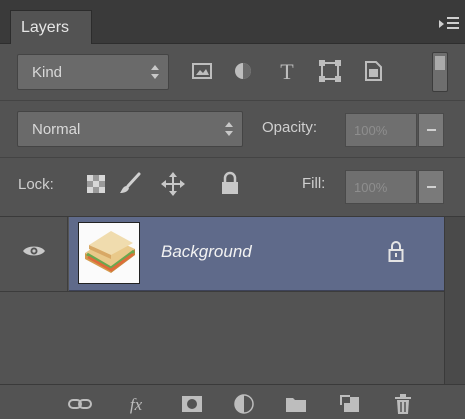 This screenshot has height=419, width=465. What do you see at coordinates (93, 72) in the screenshot?
I see `filter-kind-select: Kind` at bounding box center [93, 72].